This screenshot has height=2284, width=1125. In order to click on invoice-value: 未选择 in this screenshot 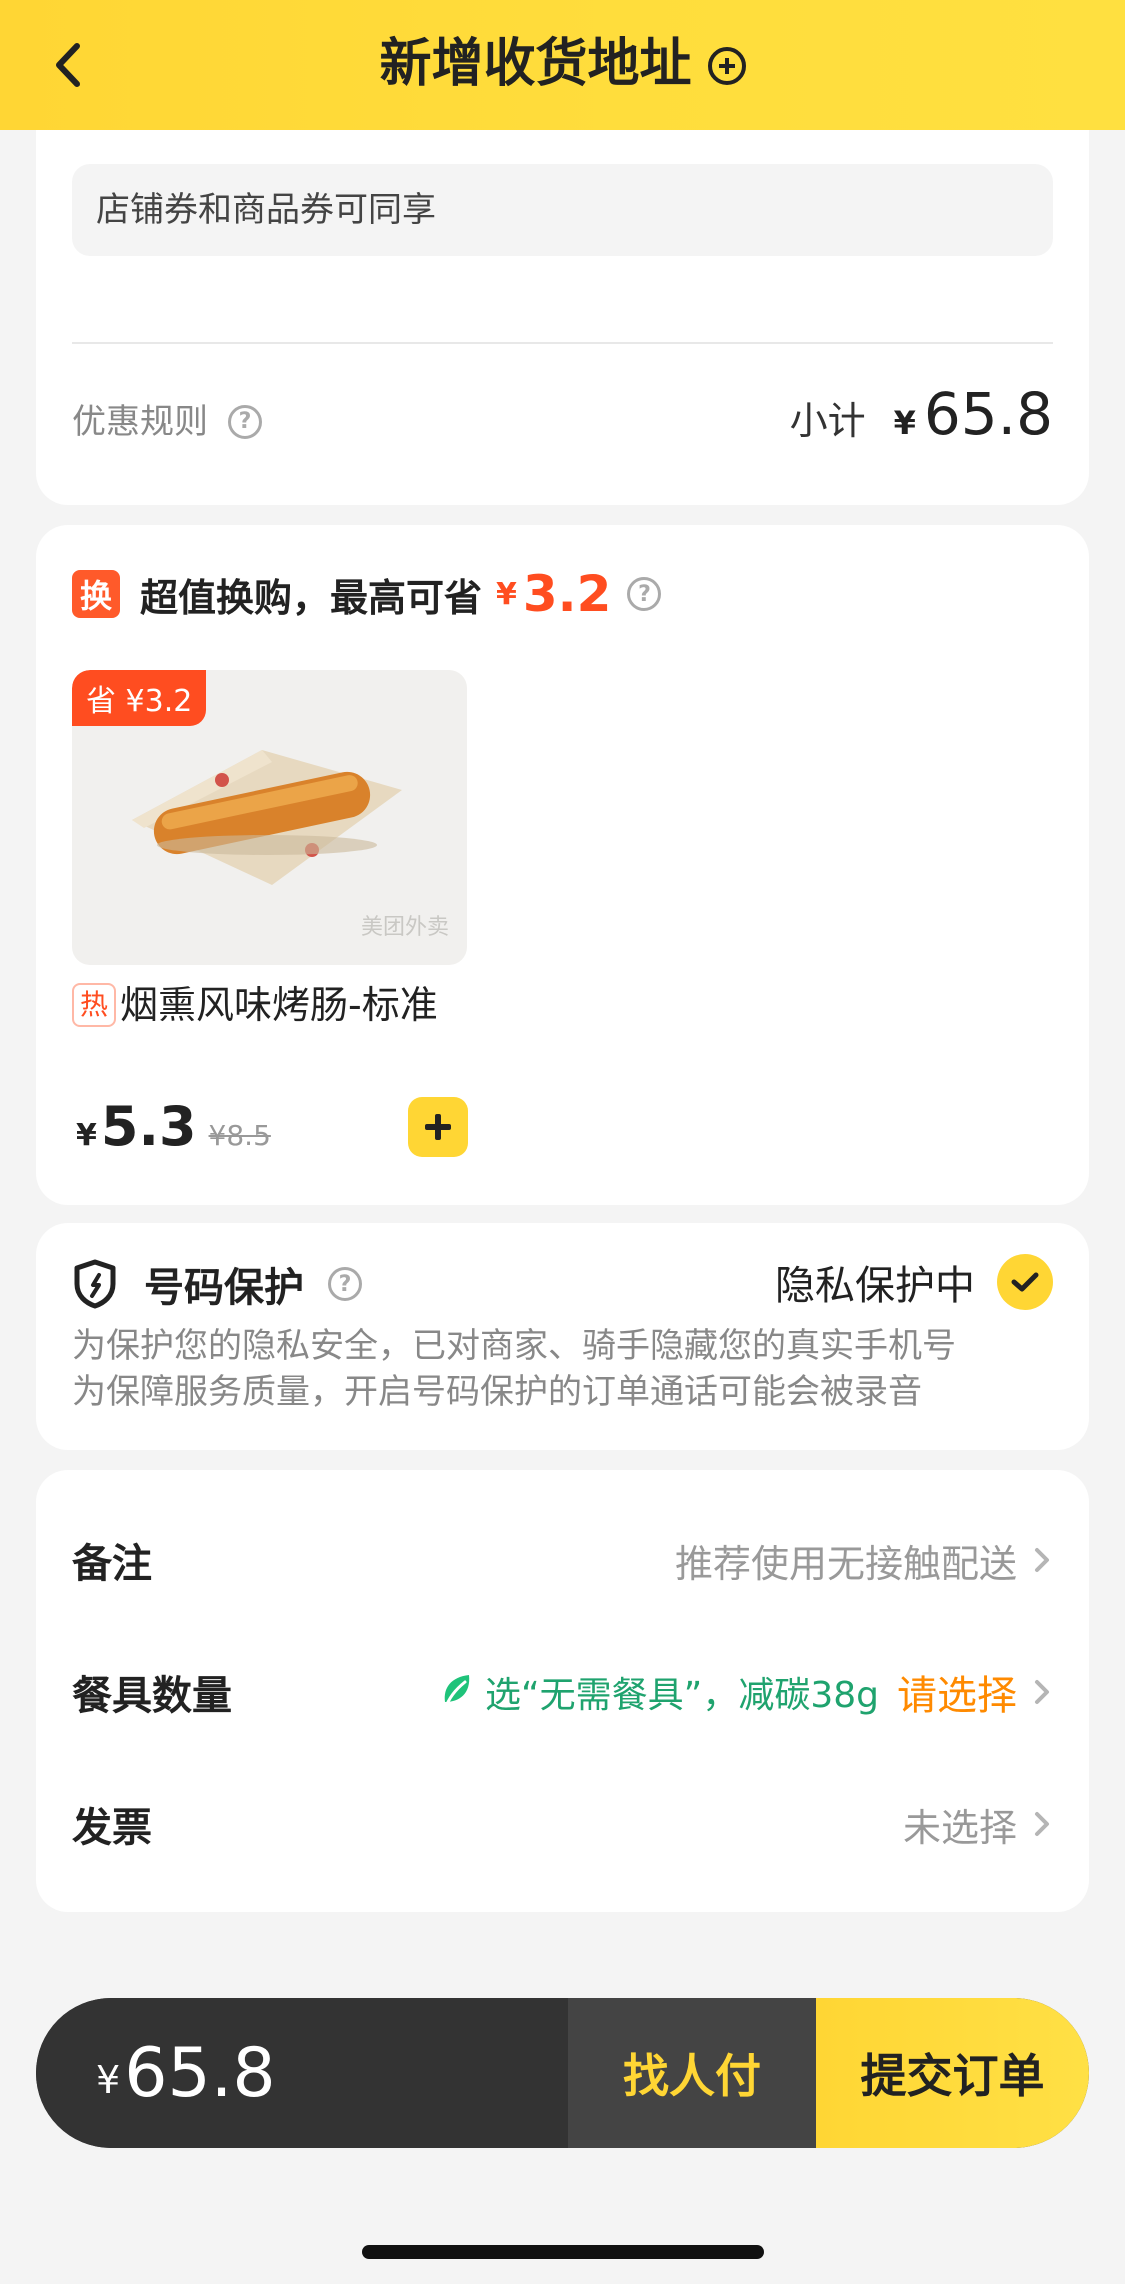, I will do `click(959, 1827)`.